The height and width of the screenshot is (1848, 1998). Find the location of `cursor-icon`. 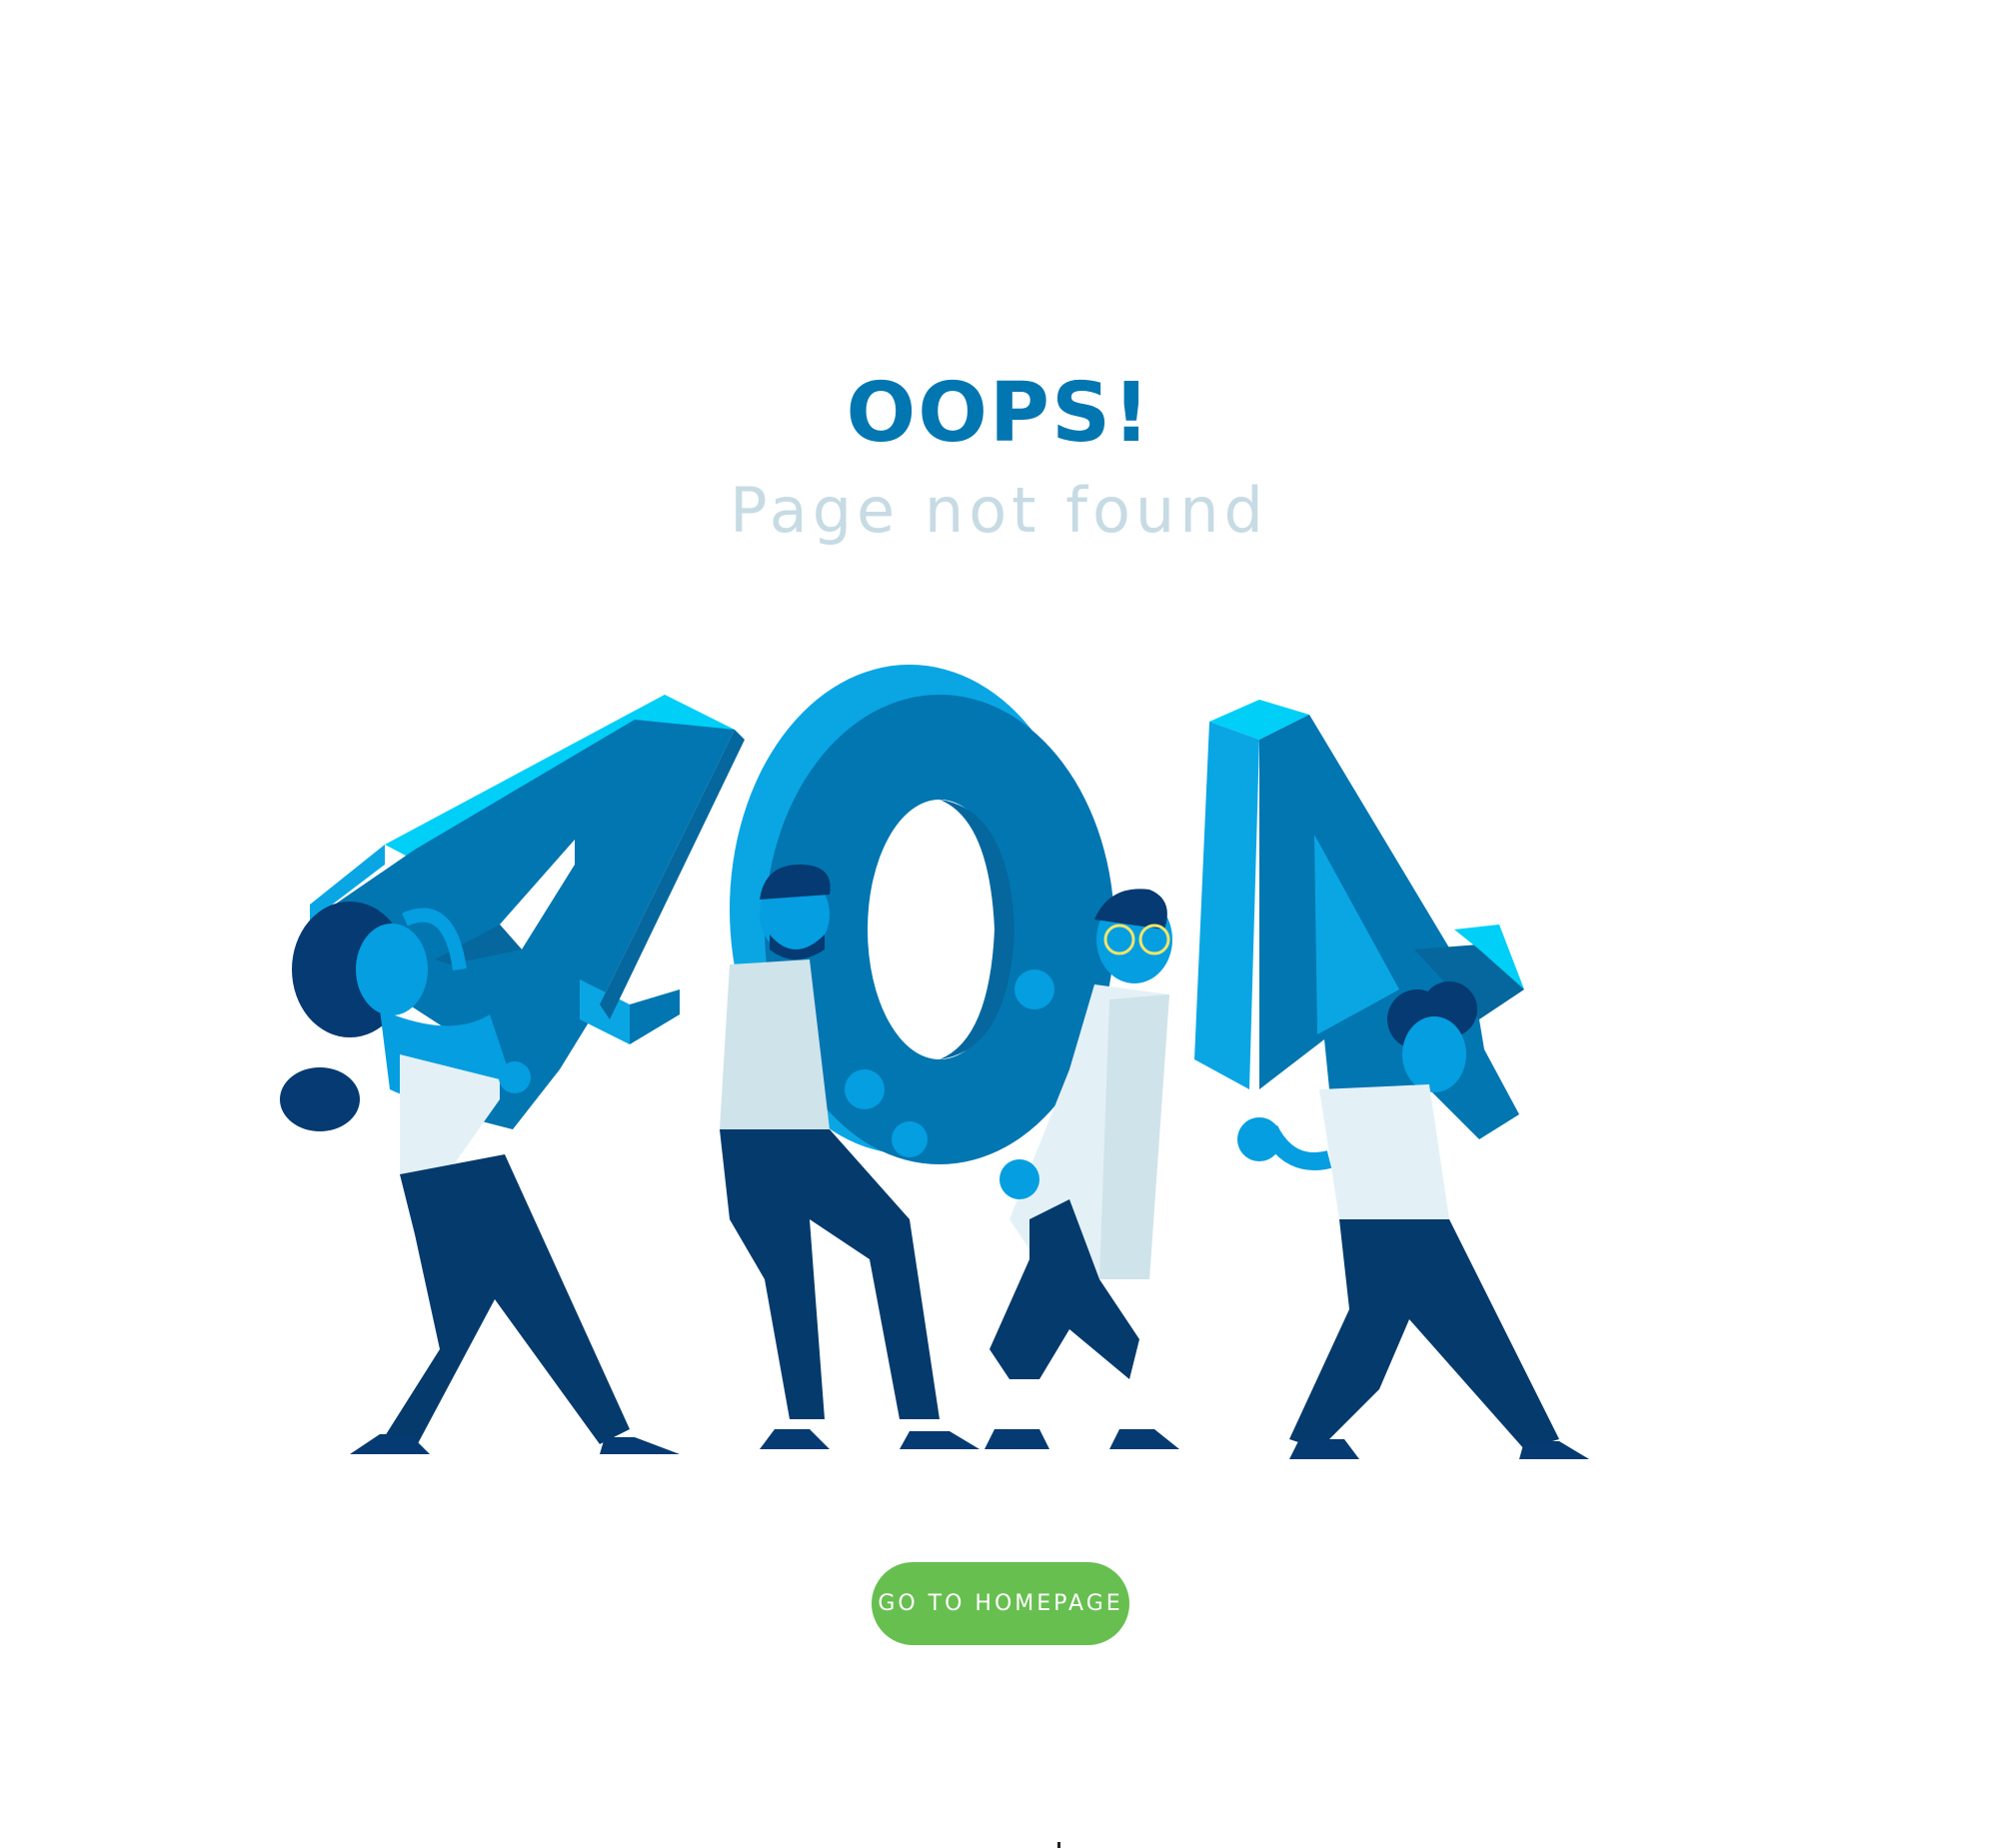

cursor-icon is located at coordinates (1058, 1845).